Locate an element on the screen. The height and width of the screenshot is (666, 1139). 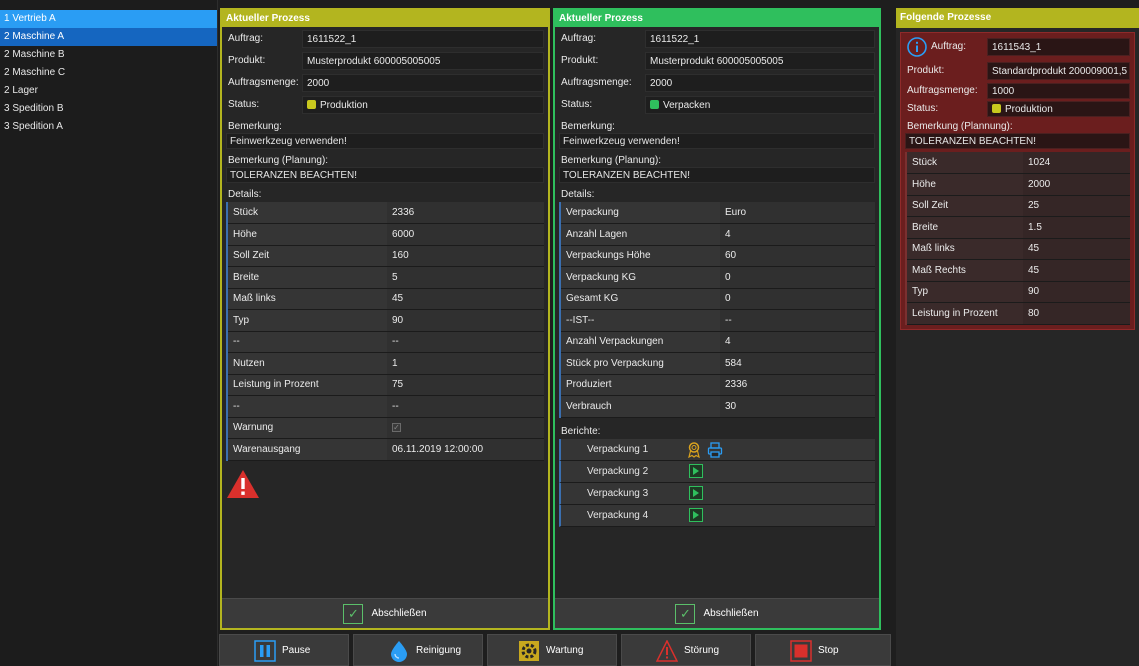
cleaning-label: Reinigung is located at coordinates (439, 650).